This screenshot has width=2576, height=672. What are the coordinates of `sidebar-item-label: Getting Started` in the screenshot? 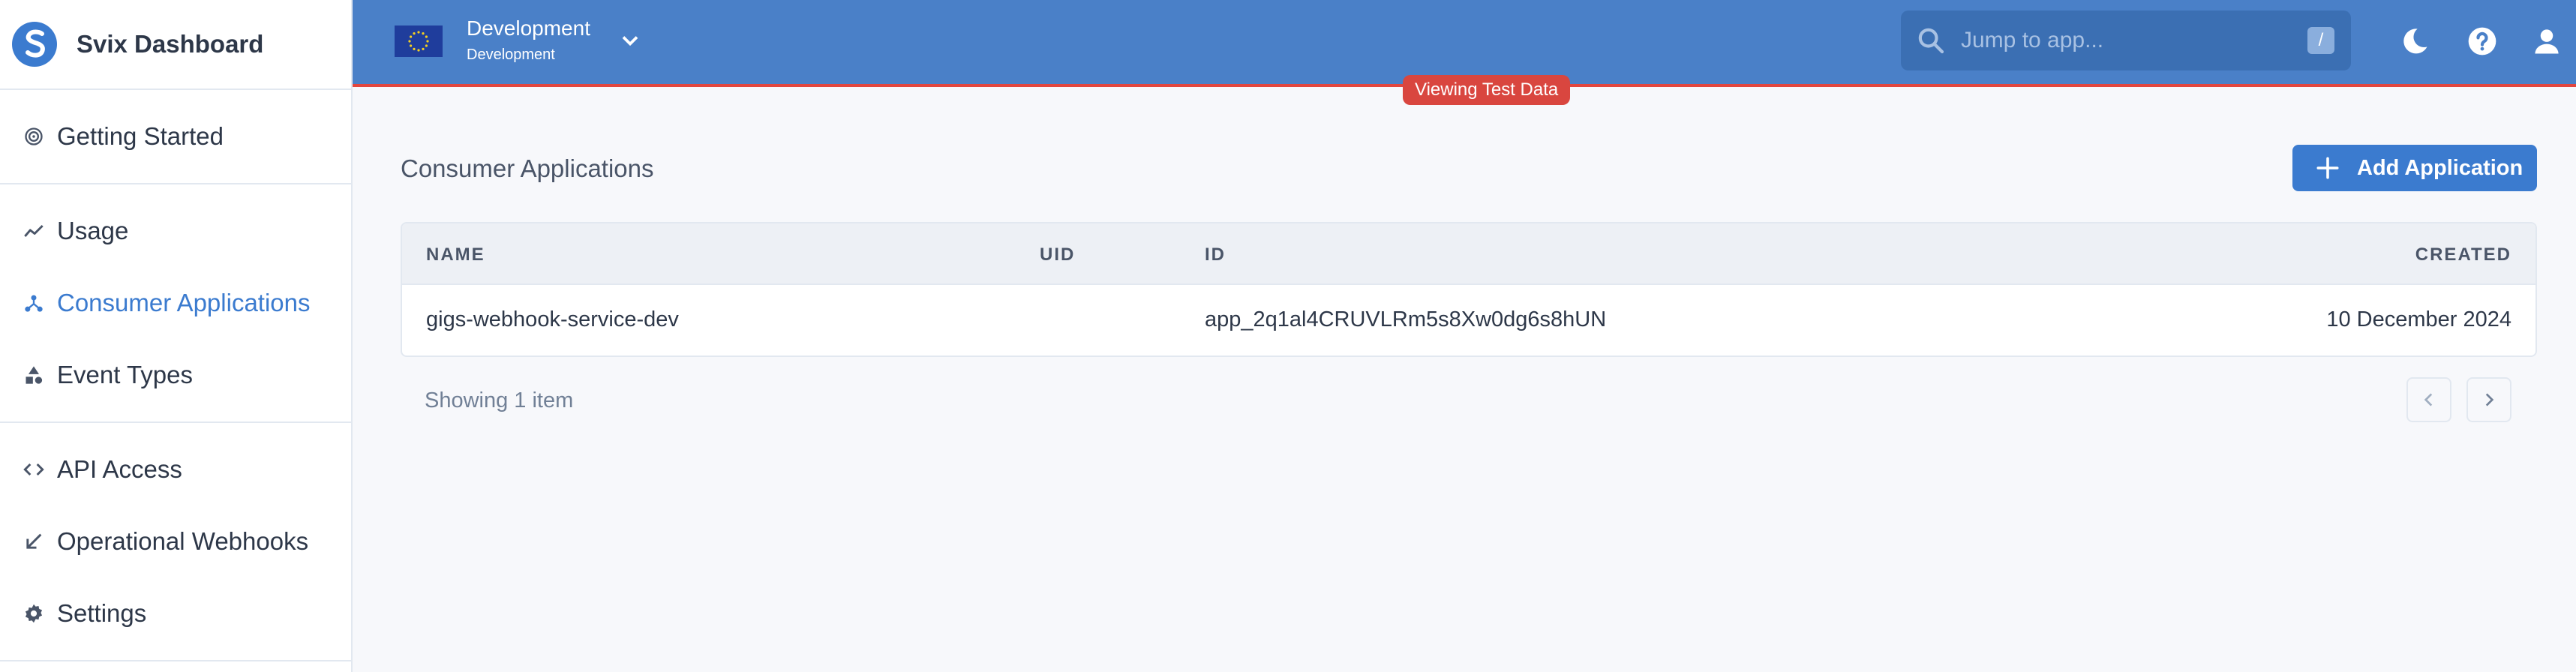 It's located at (140, 136).